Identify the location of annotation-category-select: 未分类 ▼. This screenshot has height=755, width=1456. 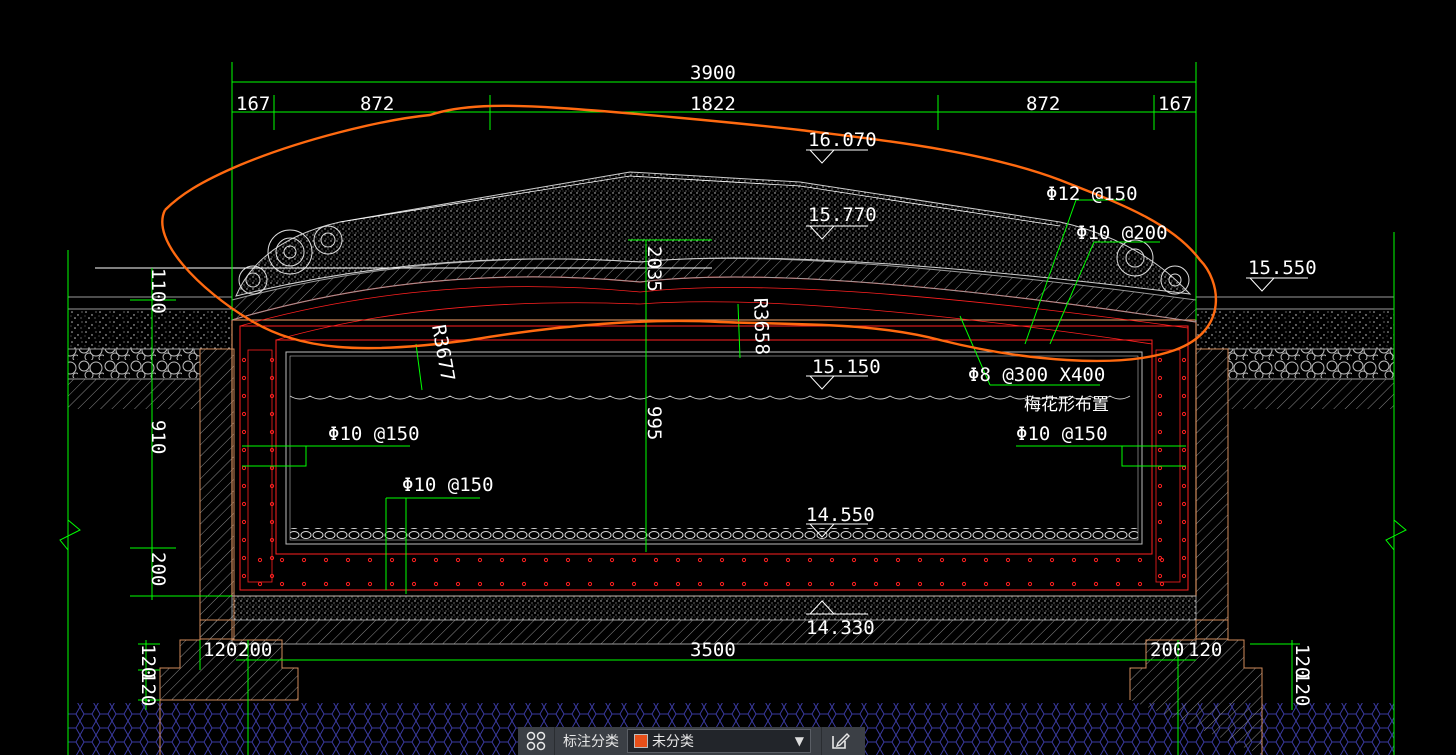
(719, 741).